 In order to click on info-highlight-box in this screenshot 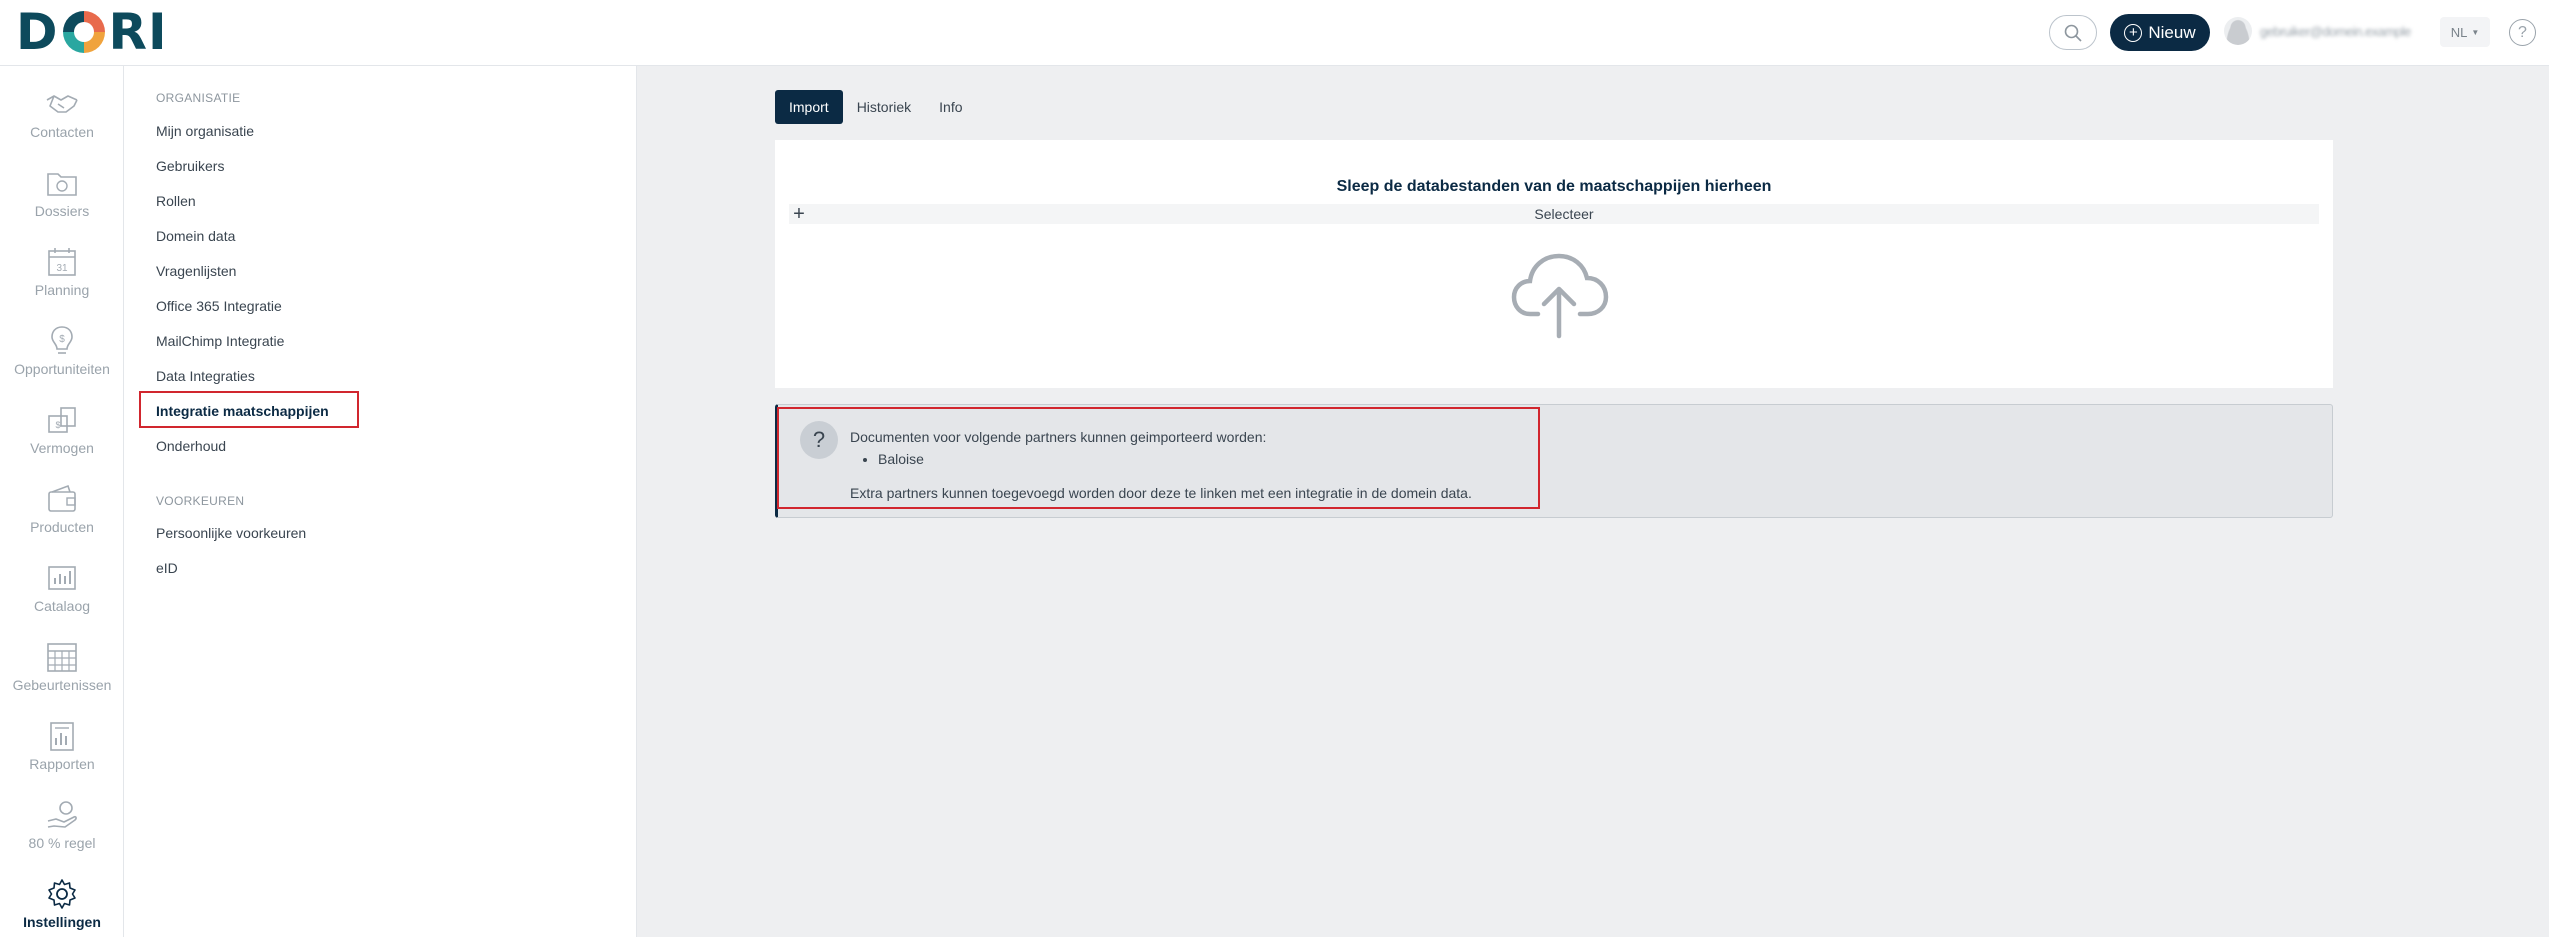, I will do `click(1158, 458)`.